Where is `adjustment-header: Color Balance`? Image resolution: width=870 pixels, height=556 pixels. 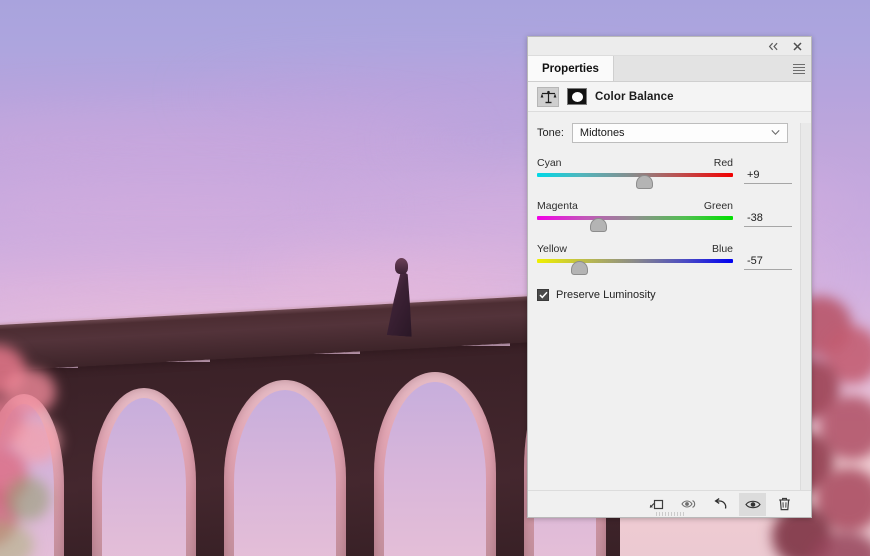 adjustment-header: Color Balance is located at coordinates (669, 97).